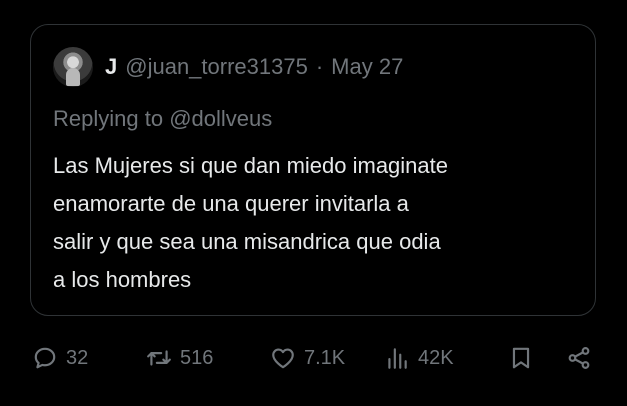 The height and width of the screenshot is (406, 627). What do you see at coordinates (216, 67) in the screenshot?
I see `user-handle: @juan_torre31375` at bounding box center [216, 67].